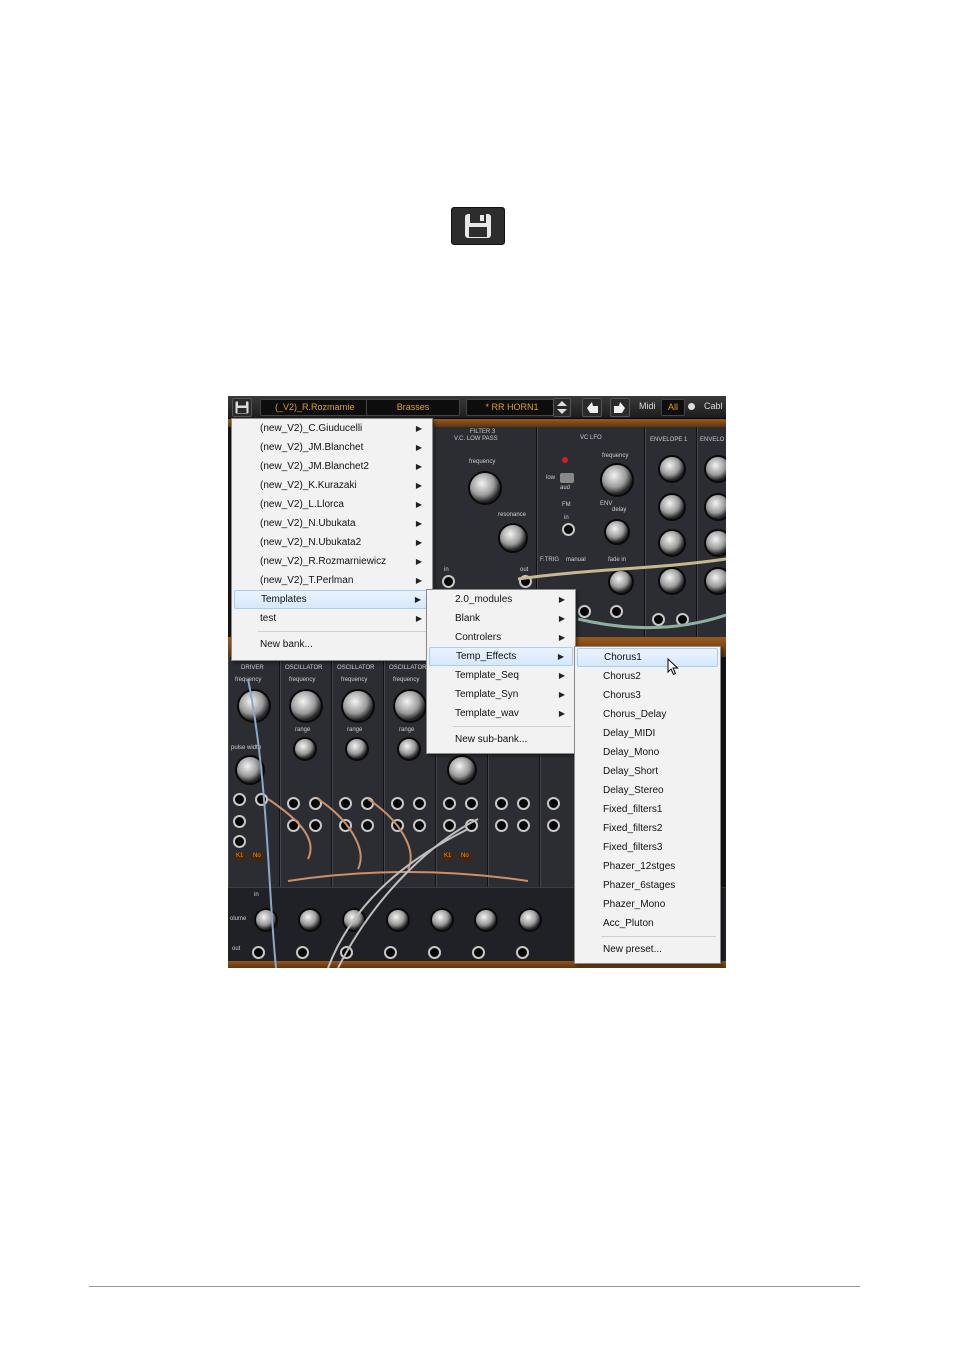  What do you see at coordinates (647, 790) in the screenshot?
I see `preset-item-delay-stereo: Delay_Stereo` at bounding box center [647, 790].